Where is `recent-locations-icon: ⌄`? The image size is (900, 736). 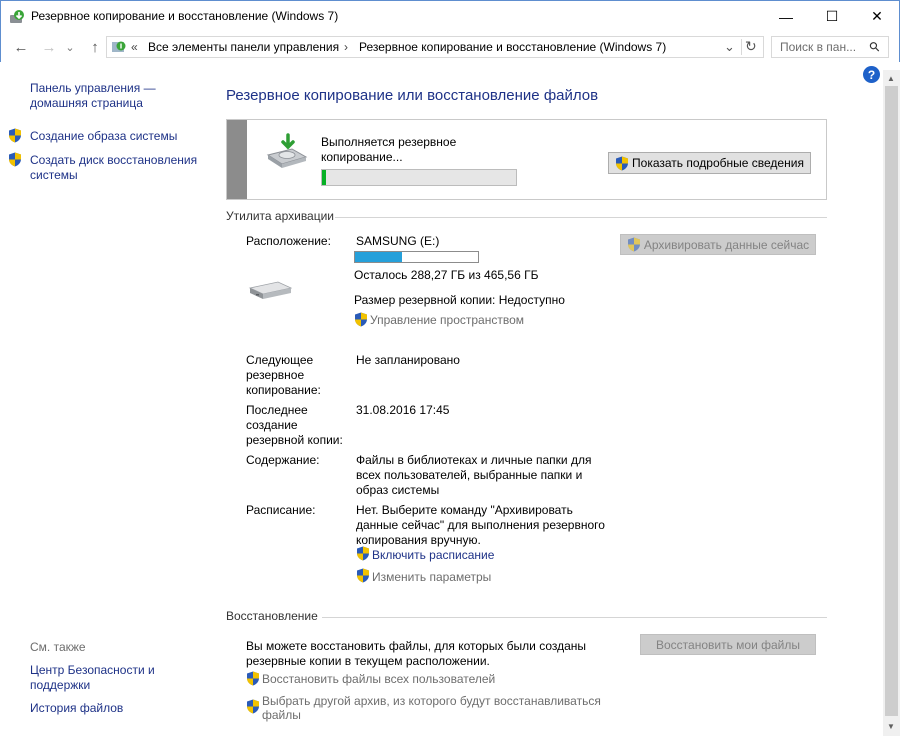
recent-locations-icon: ⌄ is located at coordinates (70, 47).